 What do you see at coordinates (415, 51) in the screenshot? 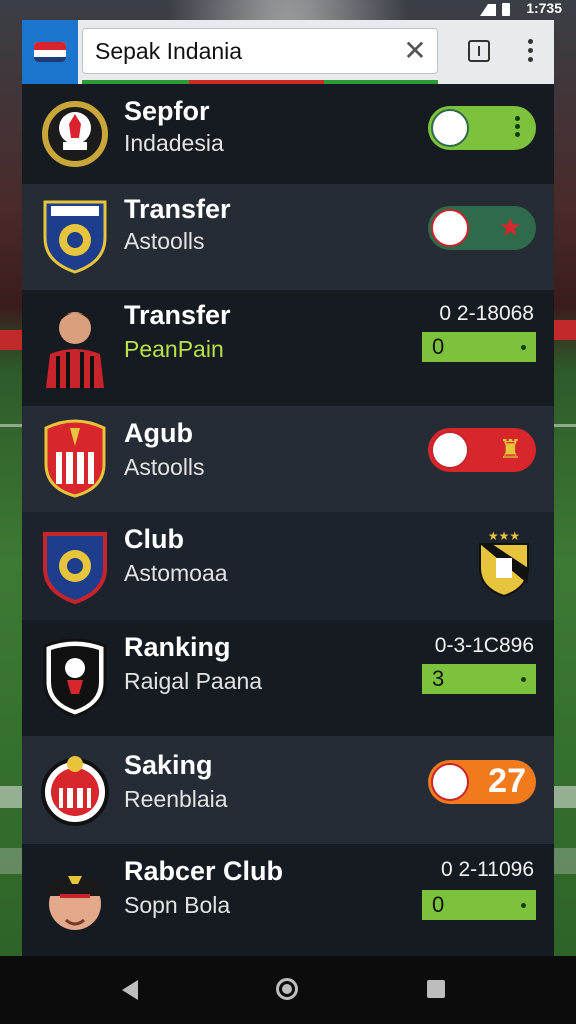
I see `close-icon: ✕` at bounding box center [415, 51].